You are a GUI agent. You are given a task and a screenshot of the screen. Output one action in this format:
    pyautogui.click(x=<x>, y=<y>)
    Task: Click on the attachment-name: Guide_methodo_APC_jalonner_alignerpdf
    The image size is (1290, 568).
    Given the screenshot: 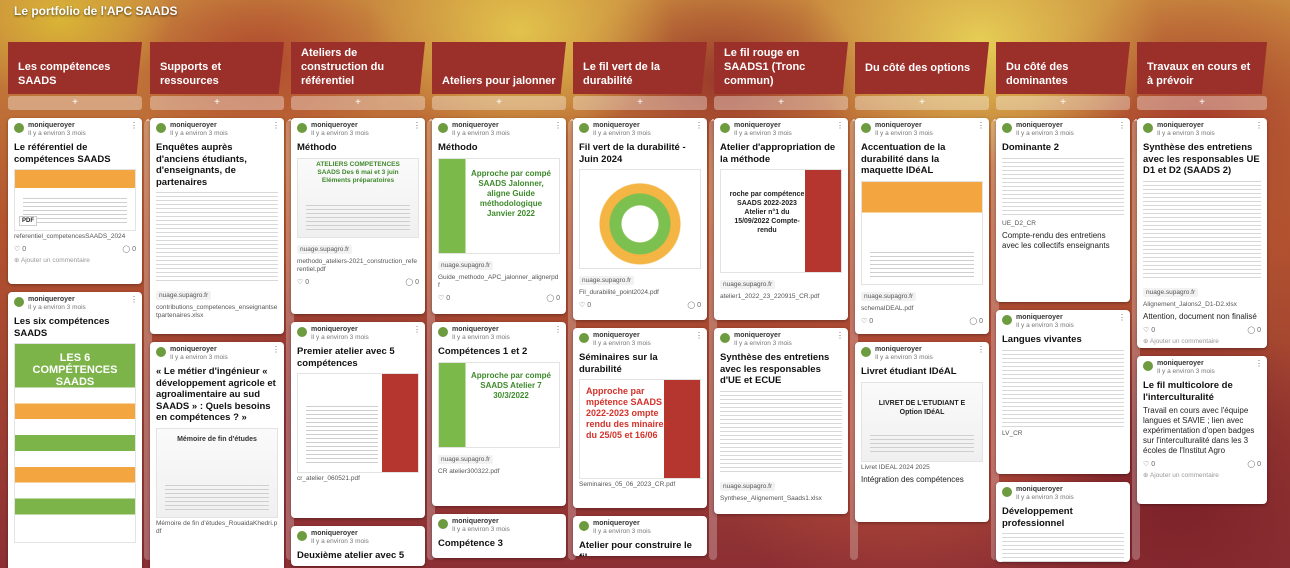 What is the action you would take?
    pyautogui.click(x=498, y=281)
    